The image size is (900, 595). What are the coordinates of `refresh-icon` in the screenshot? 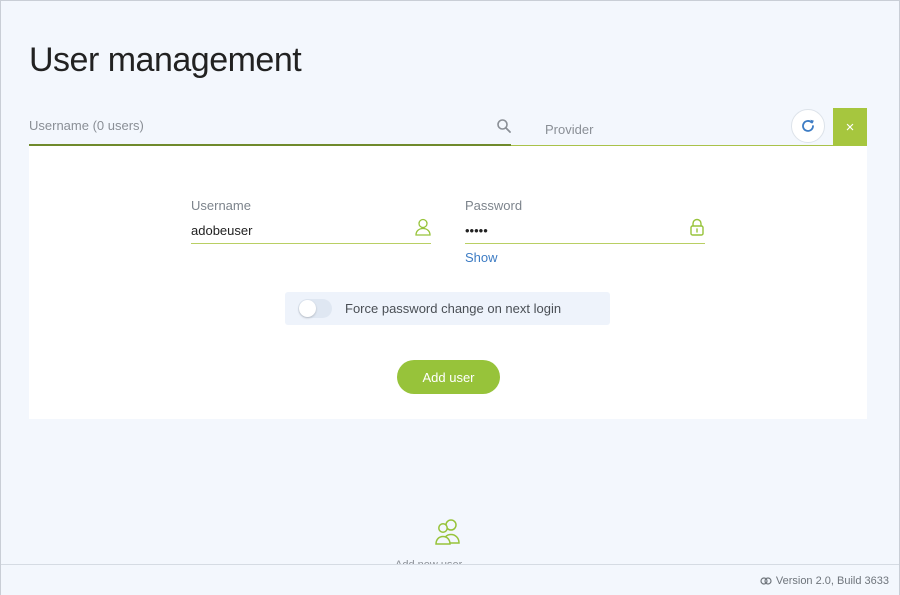 It's located at (808, 125).